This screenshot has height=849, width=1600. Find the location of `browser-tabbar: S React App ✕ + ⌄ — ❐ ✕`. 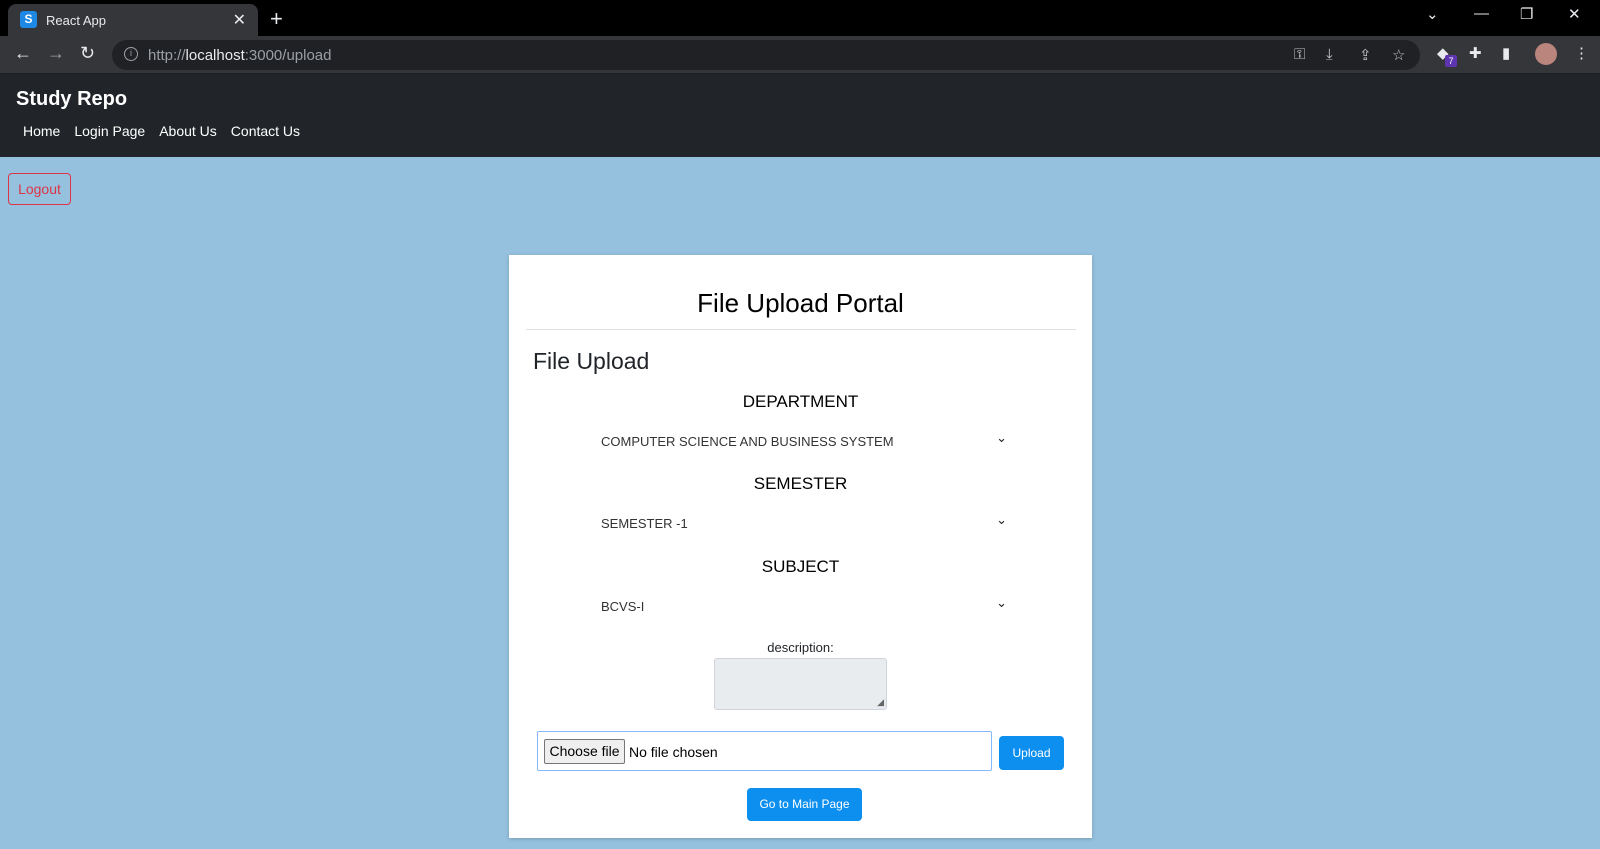

browser-tabbar: S React App ✕ + ⌄ — ❐ ✕ is located at coordinates (800, 18).